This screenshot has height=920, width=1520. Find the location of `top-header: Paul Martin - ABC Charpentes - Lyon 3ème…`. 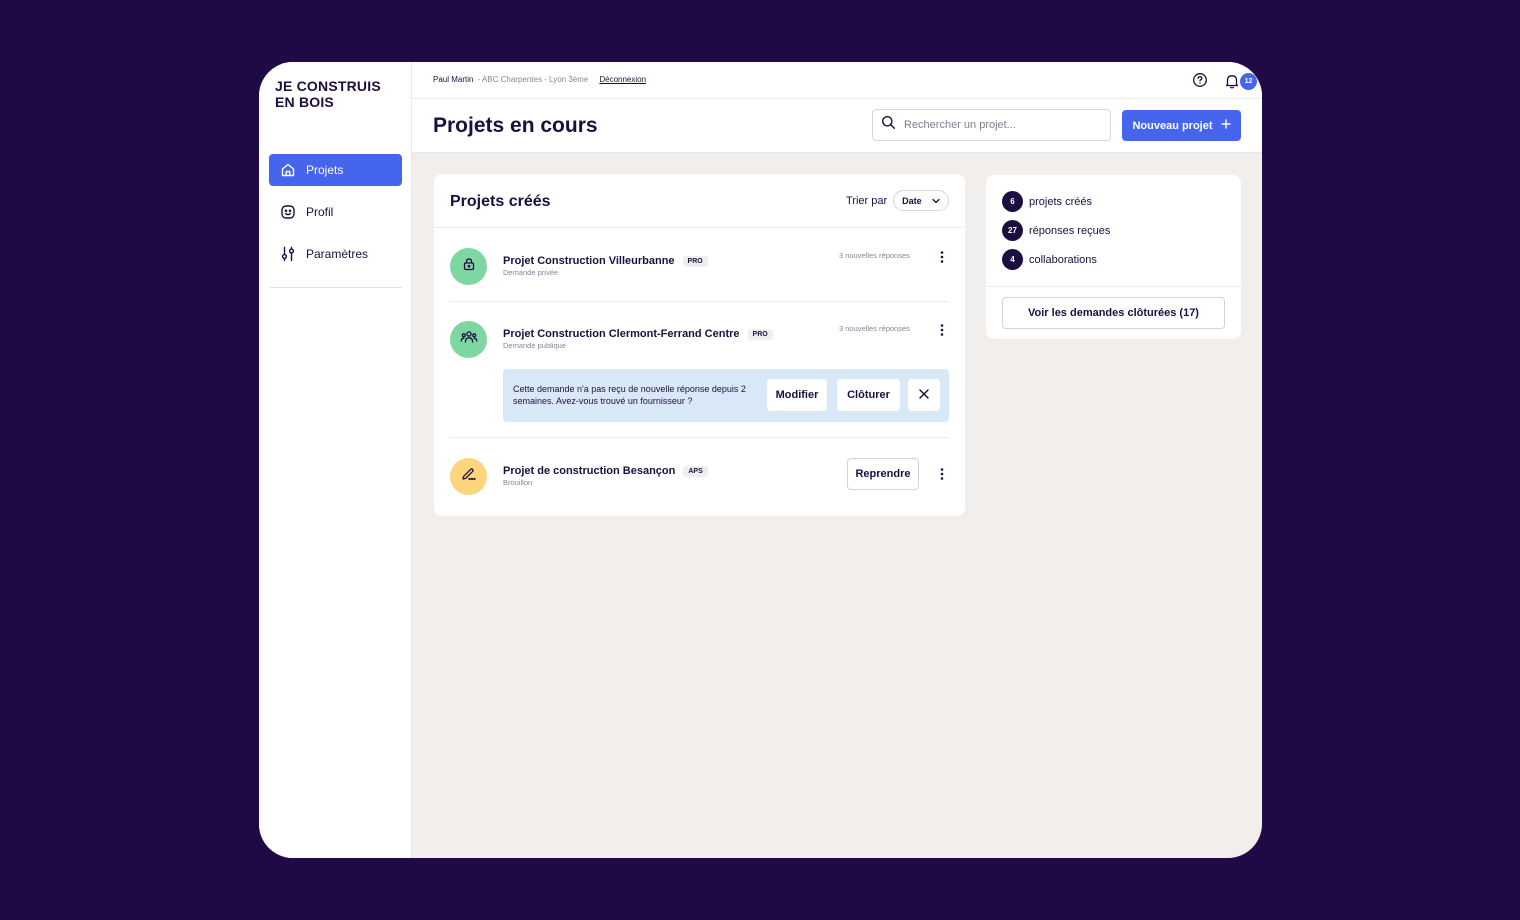

top-header: Paul Martin - ABC Charpentes - Lyon 3ème… is located at coordinates (837, 107).